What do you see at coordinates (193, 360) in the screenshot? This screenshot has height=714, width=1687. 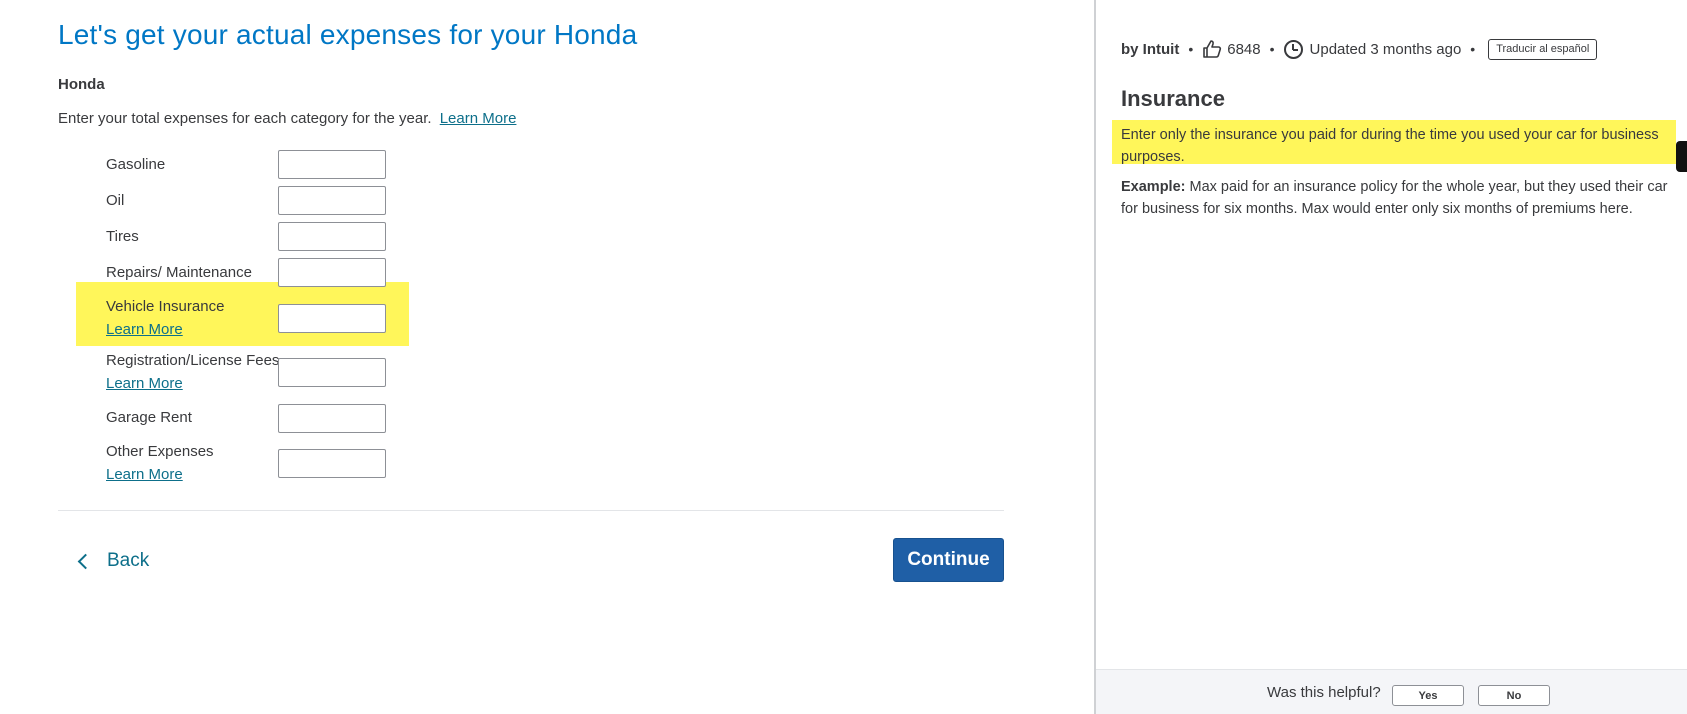 I see `registration-license-fees-label: Registration/License Fees` at bounding box center [193, 360].